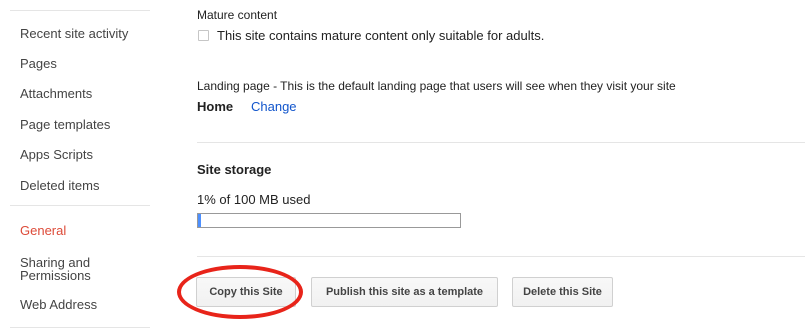 The height and width of the screenshot is (331, 805). I want to click on sidebar-item-recent-activity: Recent site activity, so click(74, 33).